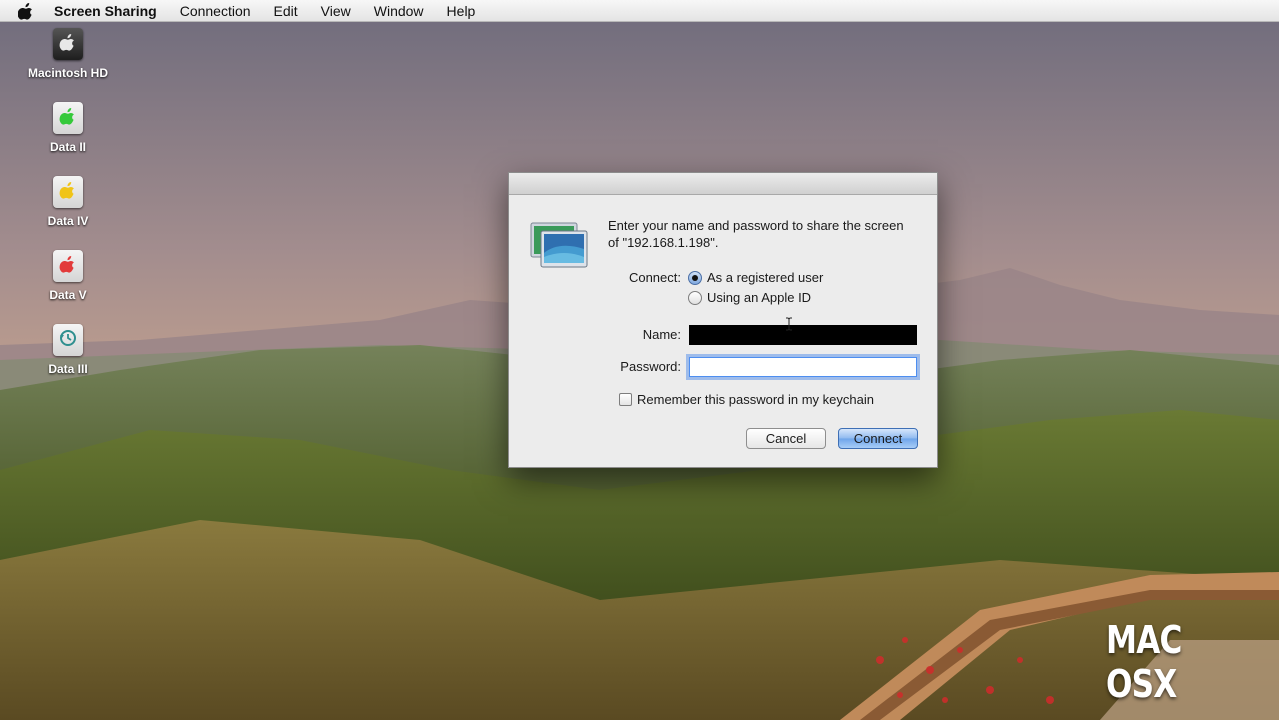  I want to click on name-field, so click(803, 335).